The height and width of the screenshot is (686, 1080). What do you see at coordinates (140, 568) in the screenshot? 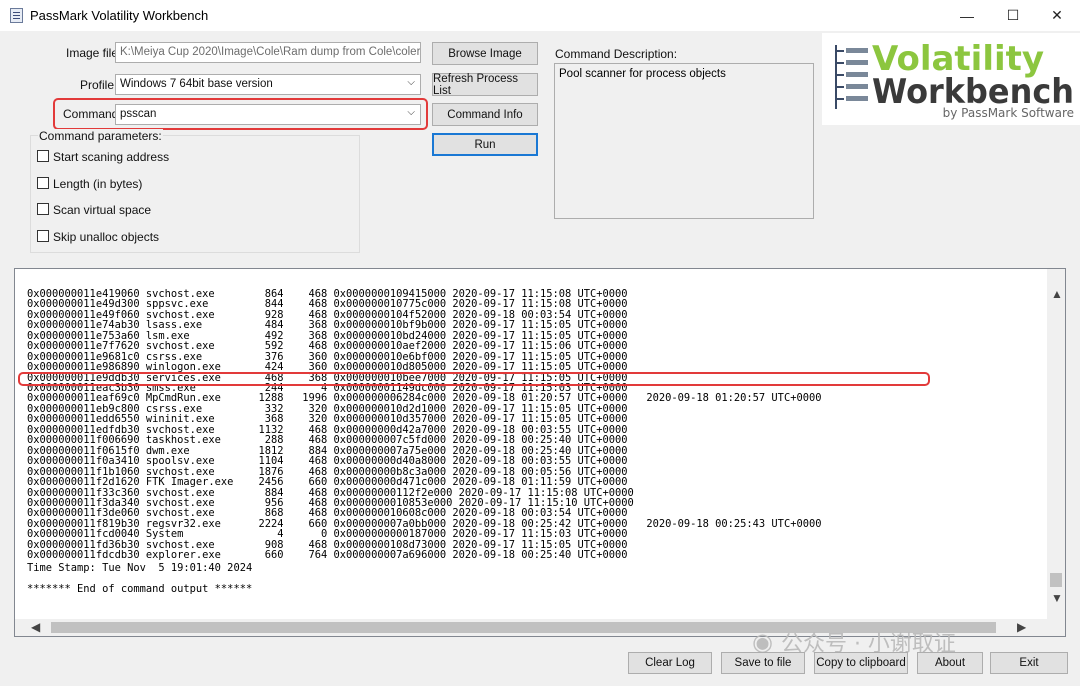
I see `timestamp-line: Time Stamp: Tue Nov 5 19:01:40 2024` at bounding box center [140, 568].